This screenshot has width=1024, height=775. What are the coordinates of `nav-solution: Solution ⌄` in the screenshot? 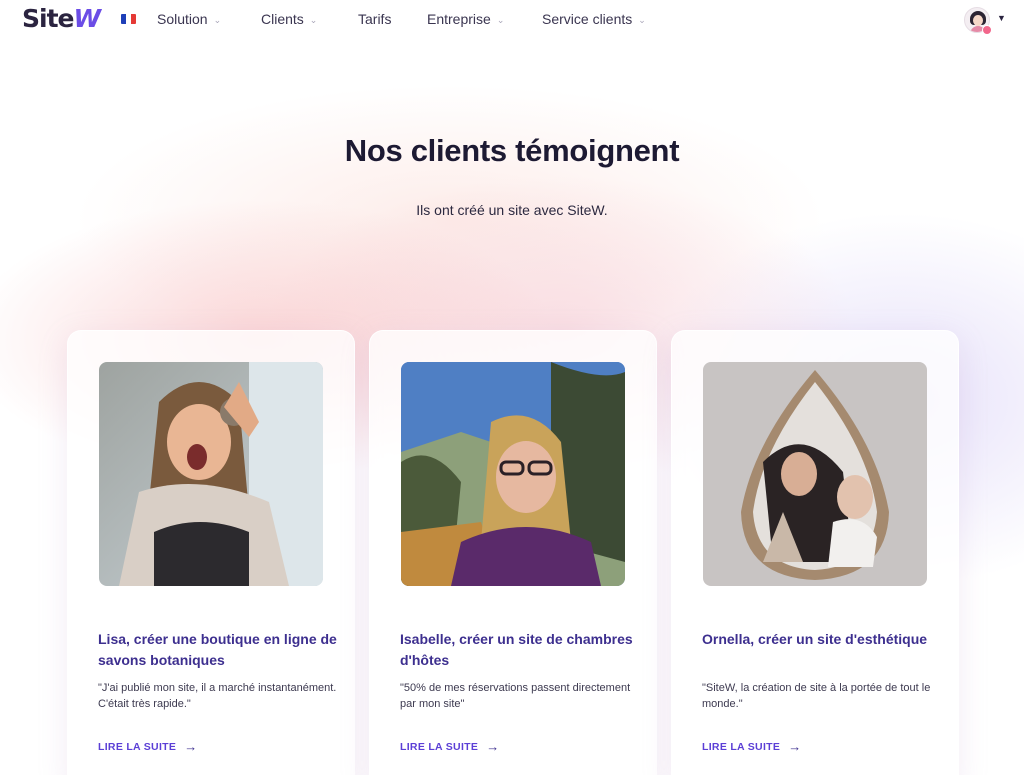 It's located at (189, 19).